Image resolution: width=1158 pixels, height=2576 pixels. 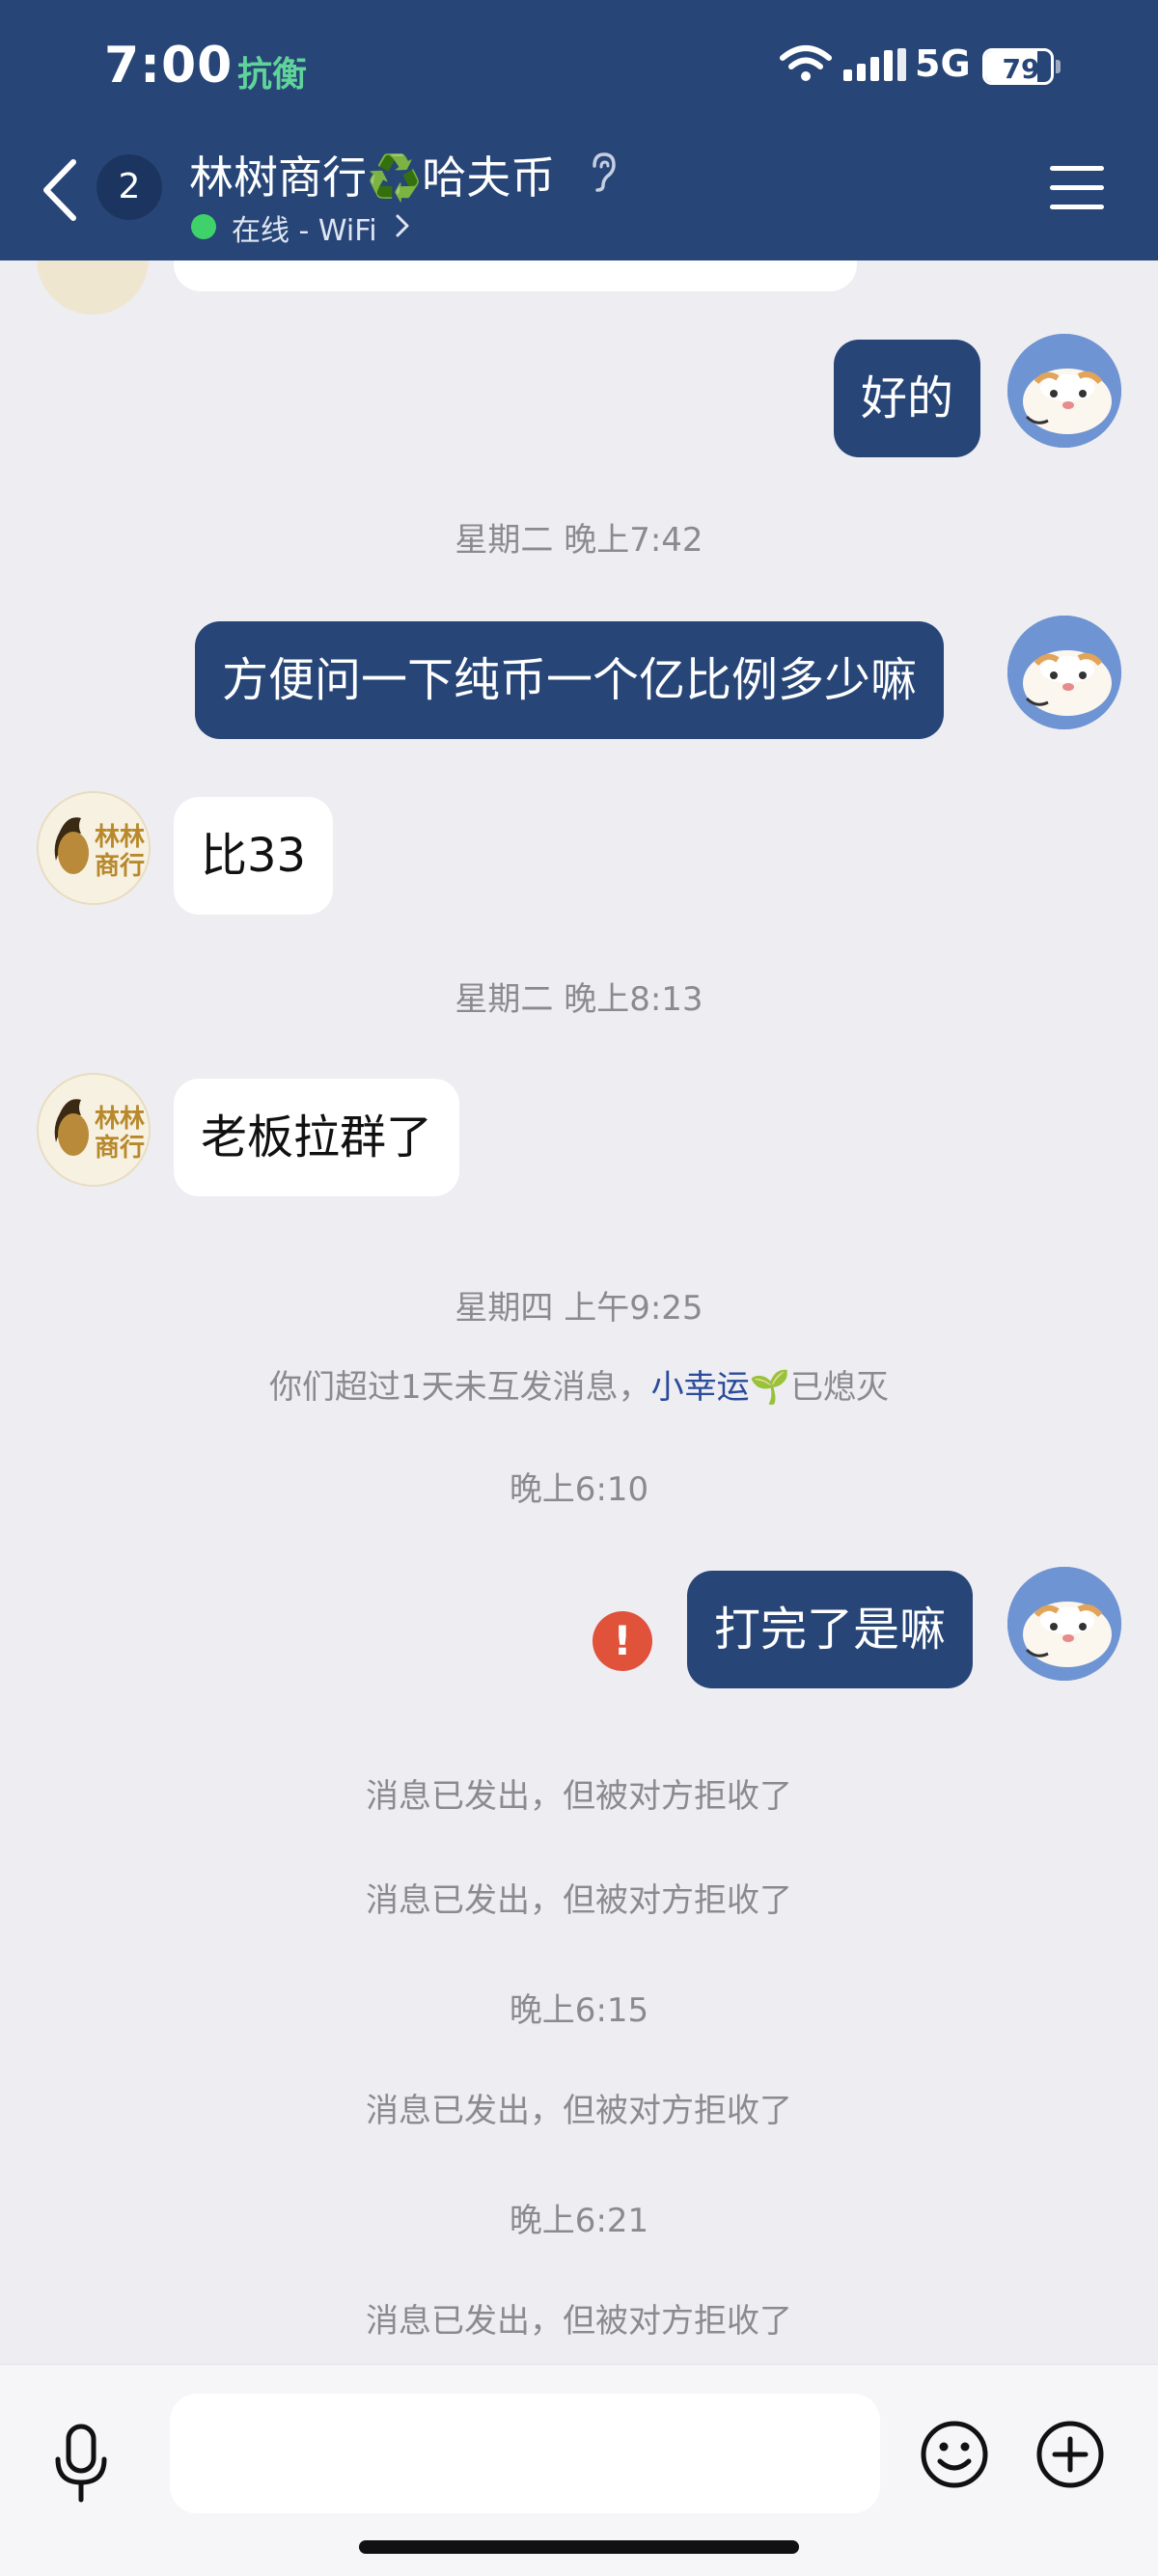 What do you see at coordinates (489, 178) in the screenshot?
I see `title-suffix: 哈夫币` at bounding box center [489, 178].